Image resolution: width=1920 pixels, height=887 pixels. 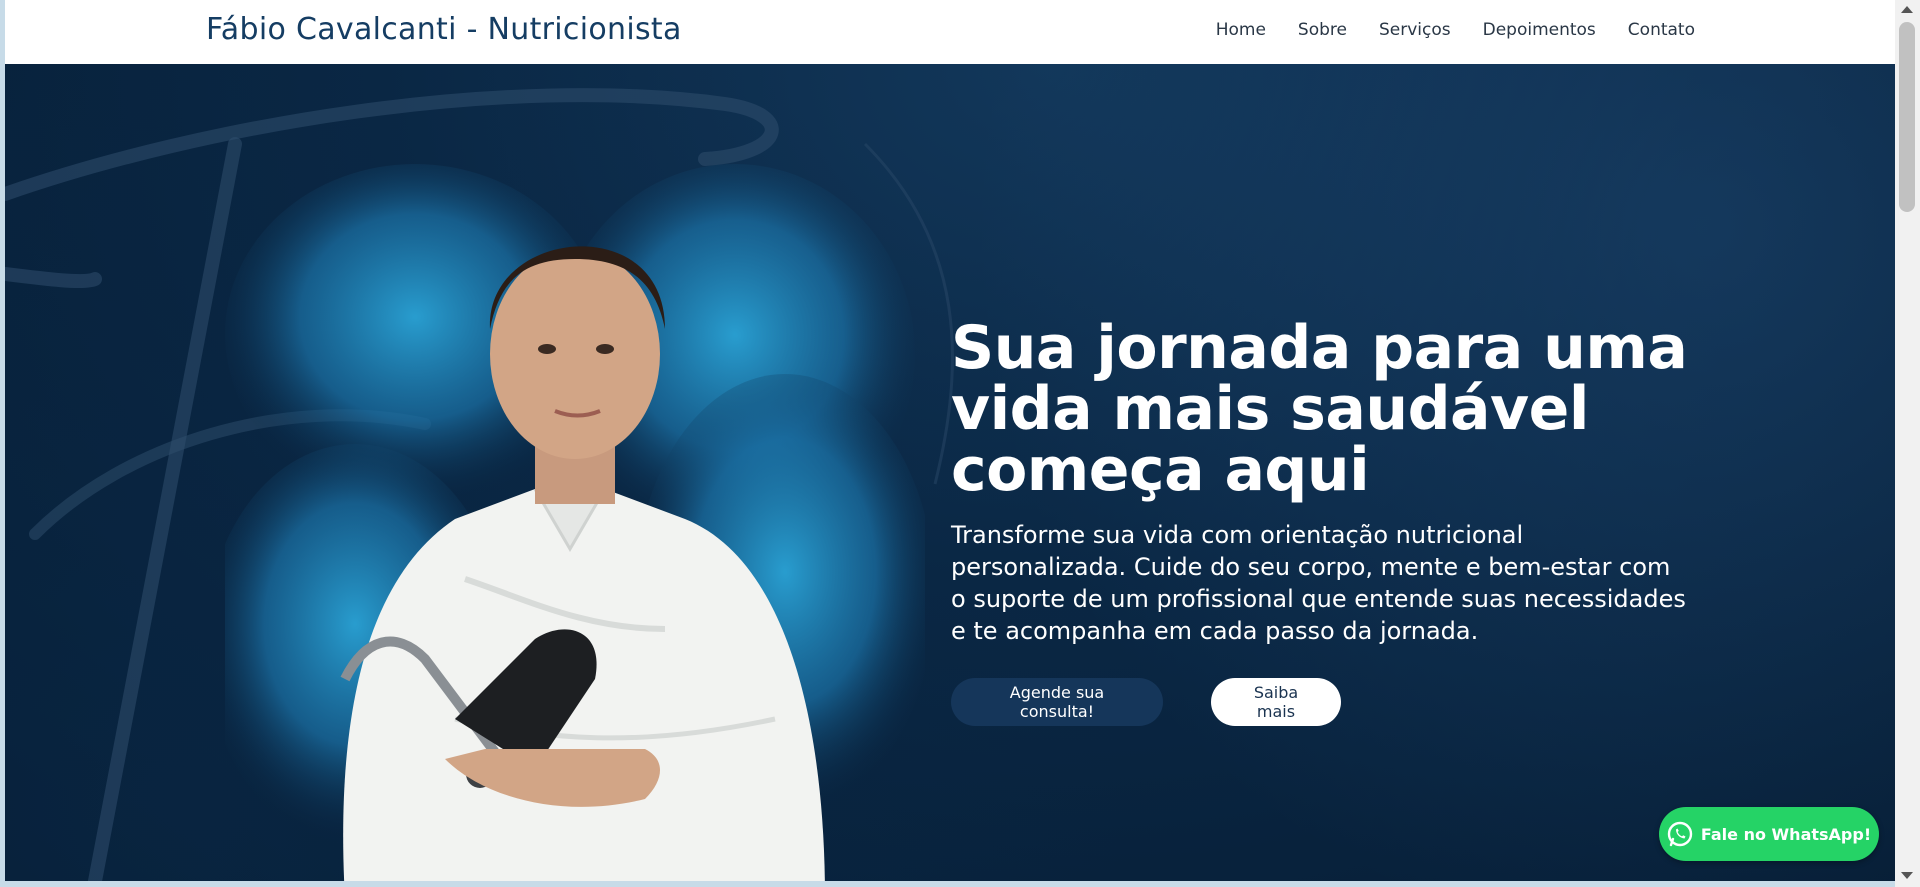 What do you see at coordinates (1907, 117) in the screenshot?
I see `scroll-thumb` at bounding box center [1907, 117].